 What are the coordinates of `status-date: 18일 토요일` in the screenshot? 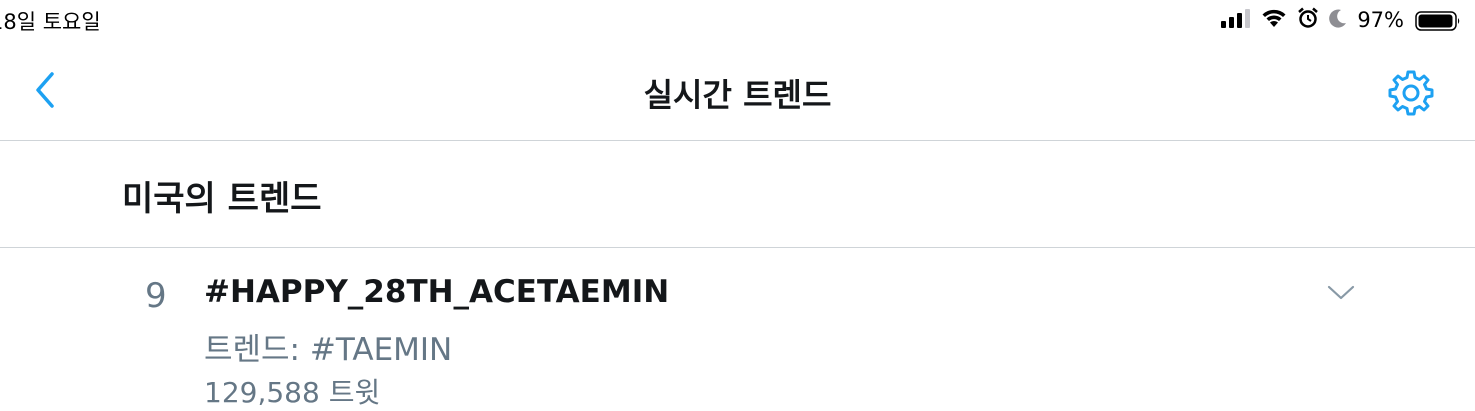 It's located at (50, 22).